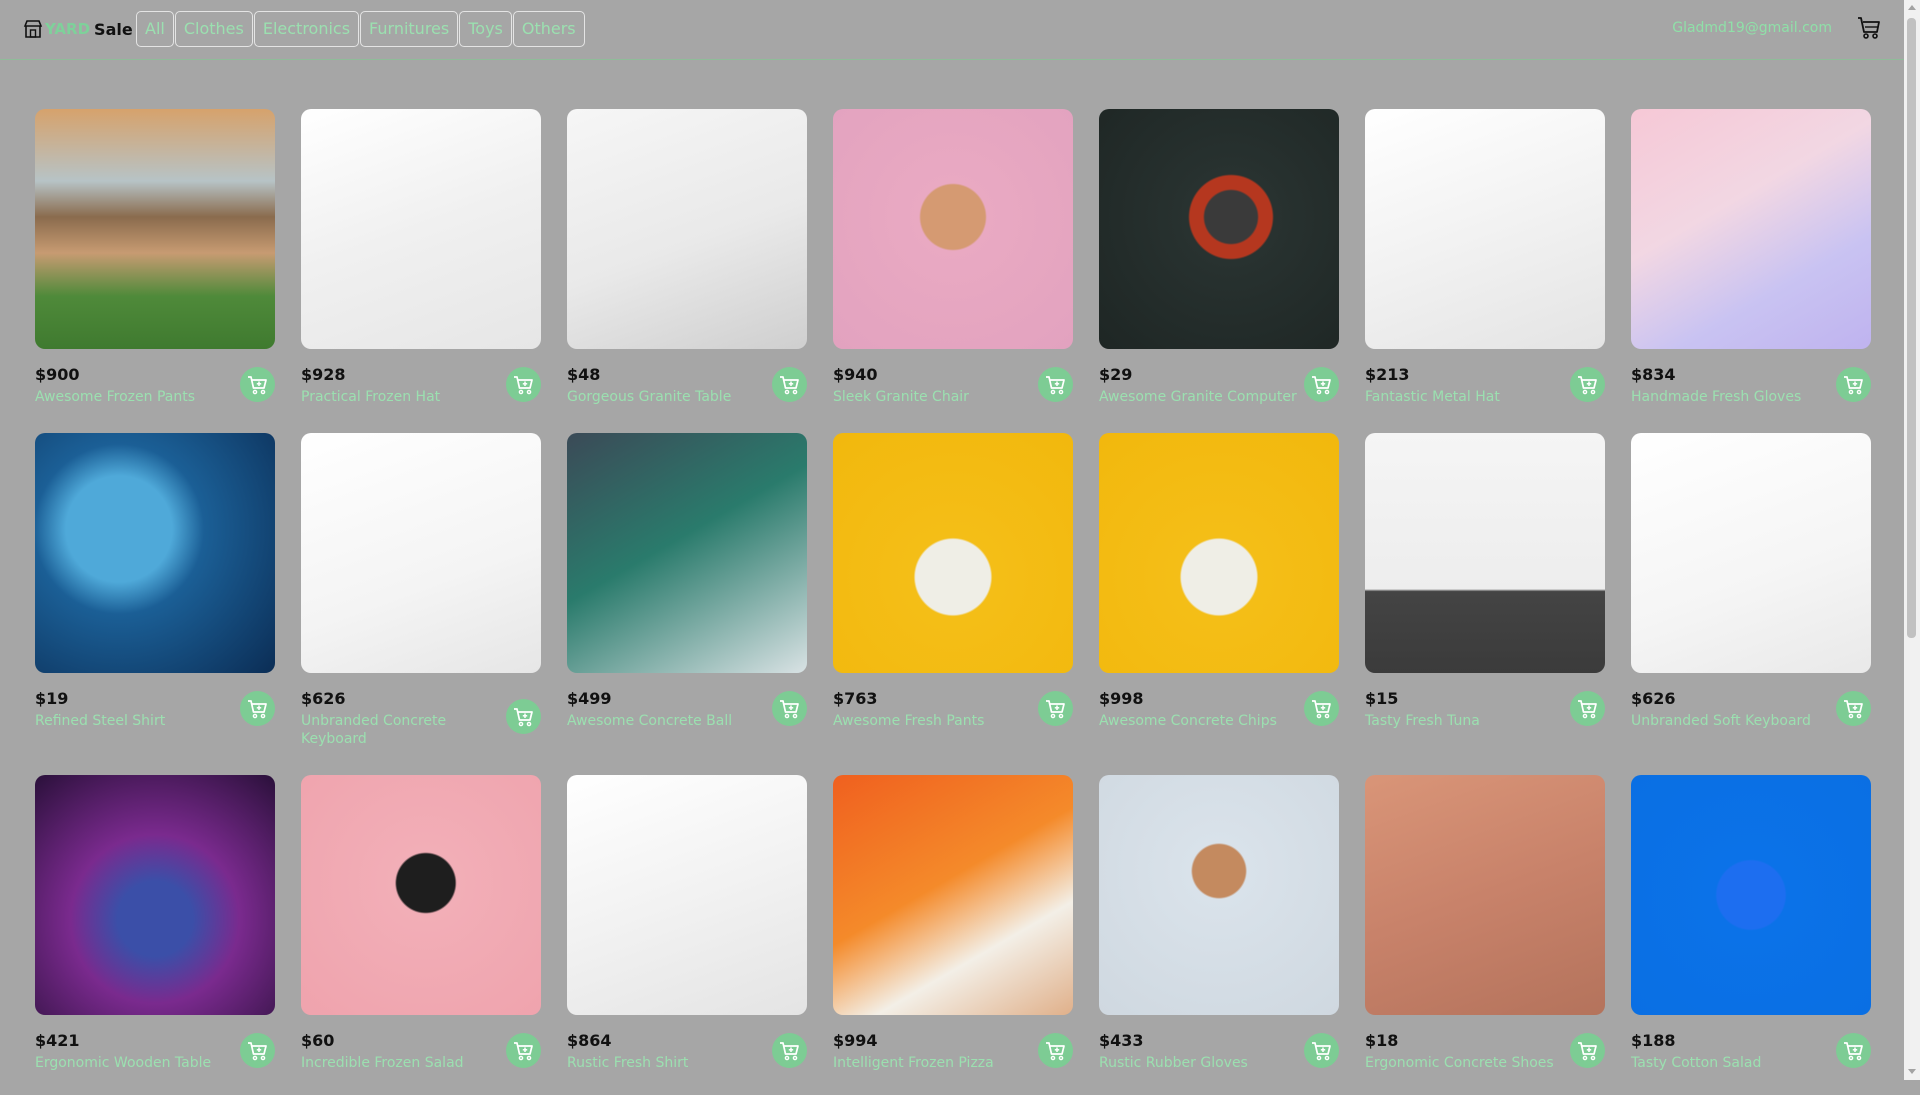  Describe the element at coordinates (306, 29) in the screenshot. I see `tab-electronics: Electronics` at that location.